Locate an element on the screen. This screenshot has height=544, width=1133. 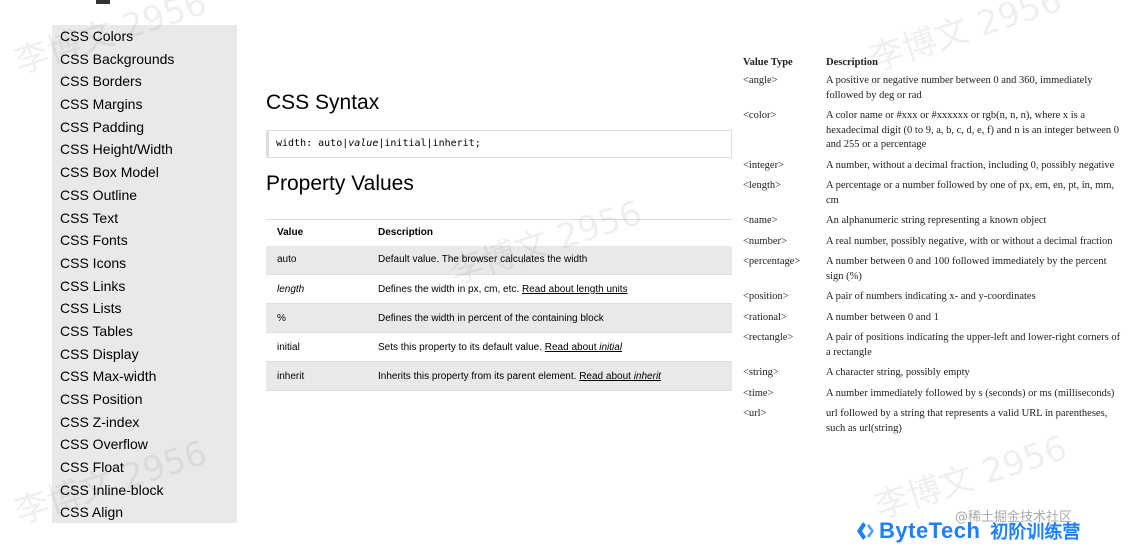
description-text: Sets this property to its default value. is located at coordinates (461, 347).